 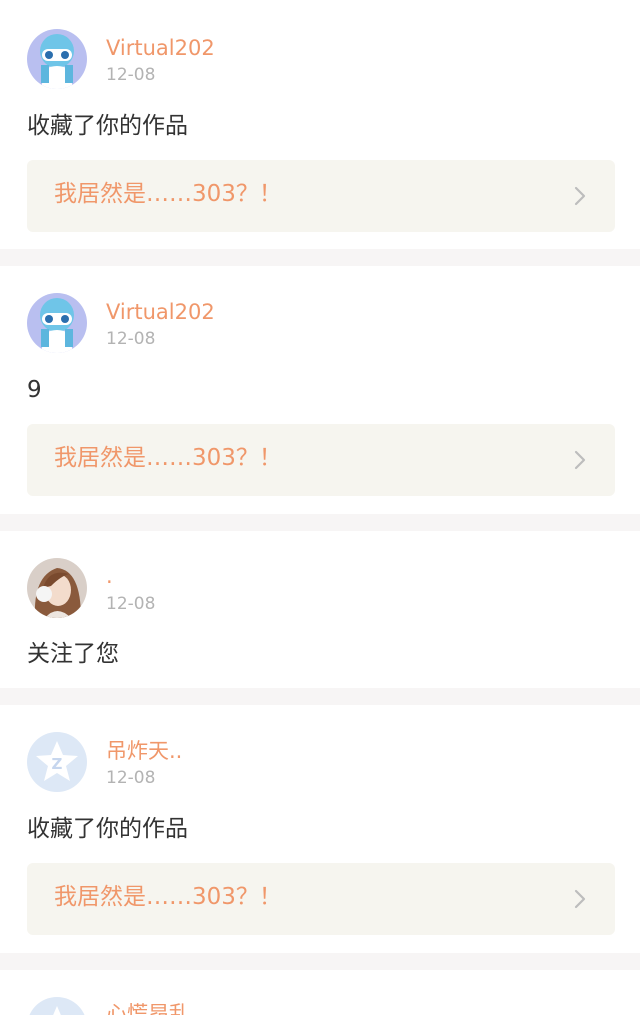 What do you see at coordinates (109, 576) in the screenshot?
I see `username: .` at bounding box center [109, 576].